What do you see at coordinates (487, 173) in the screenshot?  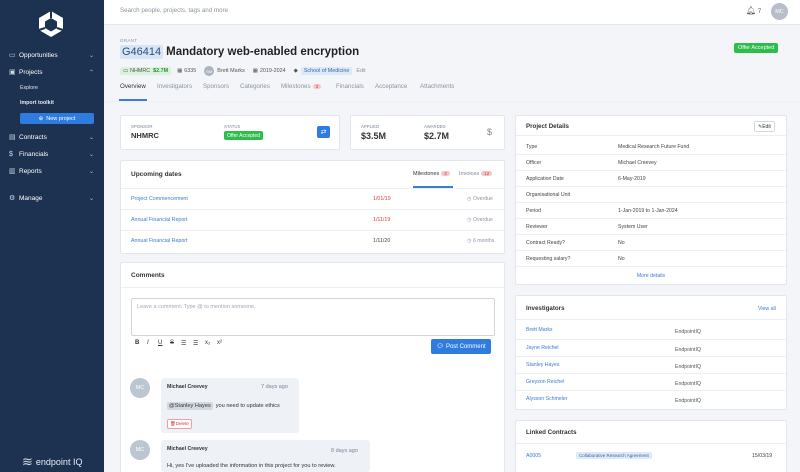 I see `invoices-count-badge: 12` at bounding box center [487, 173].